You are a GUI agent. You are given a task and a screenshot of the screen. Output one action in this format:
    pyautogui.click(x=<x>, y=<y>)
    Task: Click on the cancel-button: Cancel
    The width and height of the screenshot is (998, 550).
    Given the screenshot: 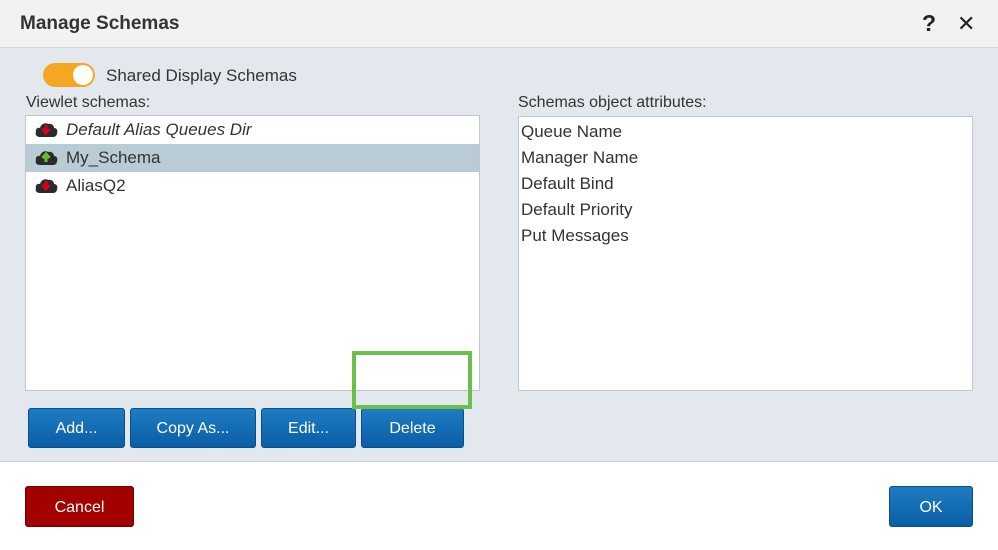 What is the action you would take?
    pyautogui.click(x=79, y=506)
    